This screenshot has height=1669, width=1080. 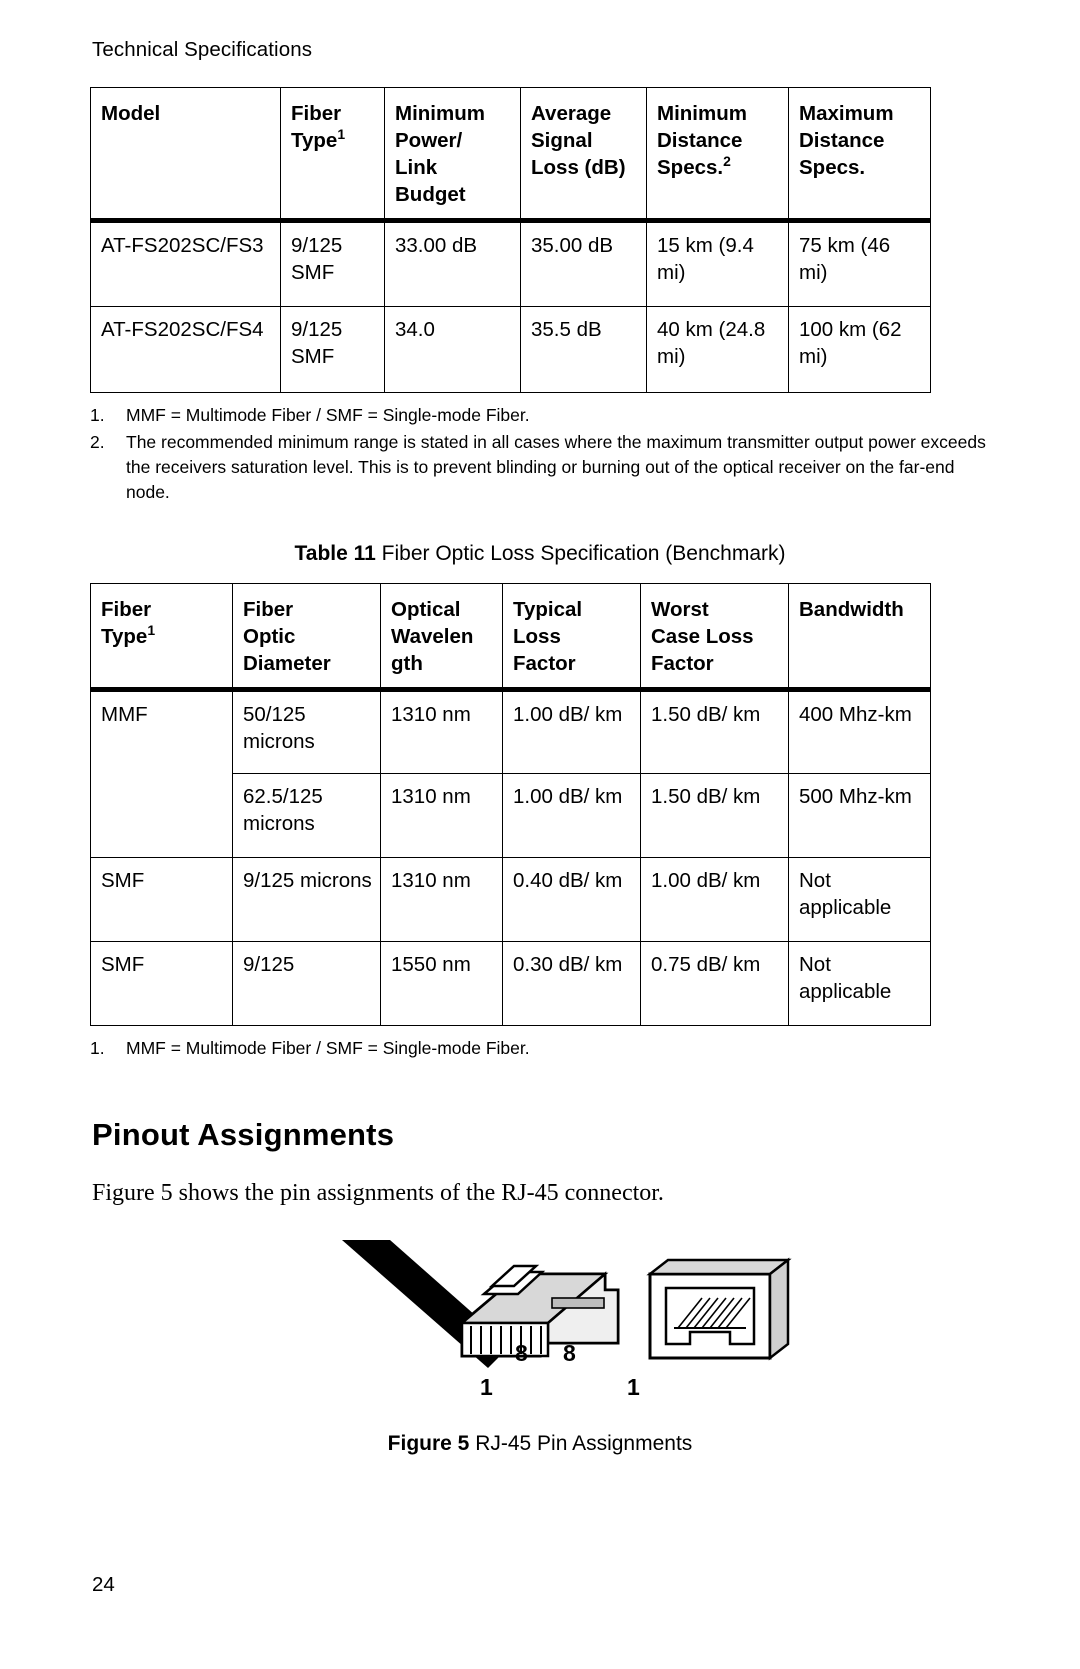 What do you see at coordinates (306, 815) in the screenshot?
I see `cell-diameter: 62.5/125 microns` at bounding box center [306, 815].